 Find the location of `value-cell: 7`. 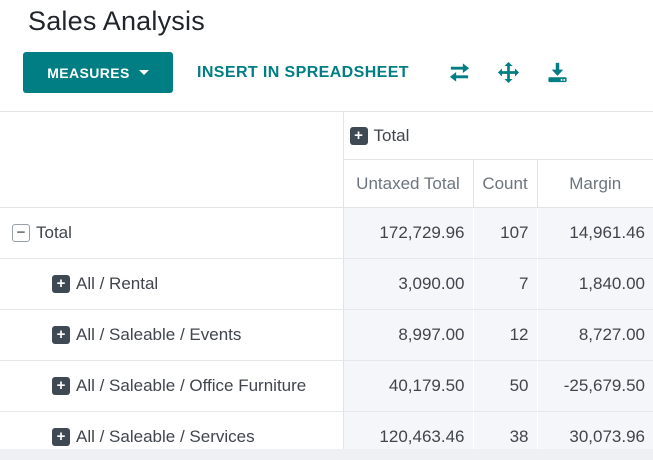

value-cell: 7 is located at coordinates (504, 284).